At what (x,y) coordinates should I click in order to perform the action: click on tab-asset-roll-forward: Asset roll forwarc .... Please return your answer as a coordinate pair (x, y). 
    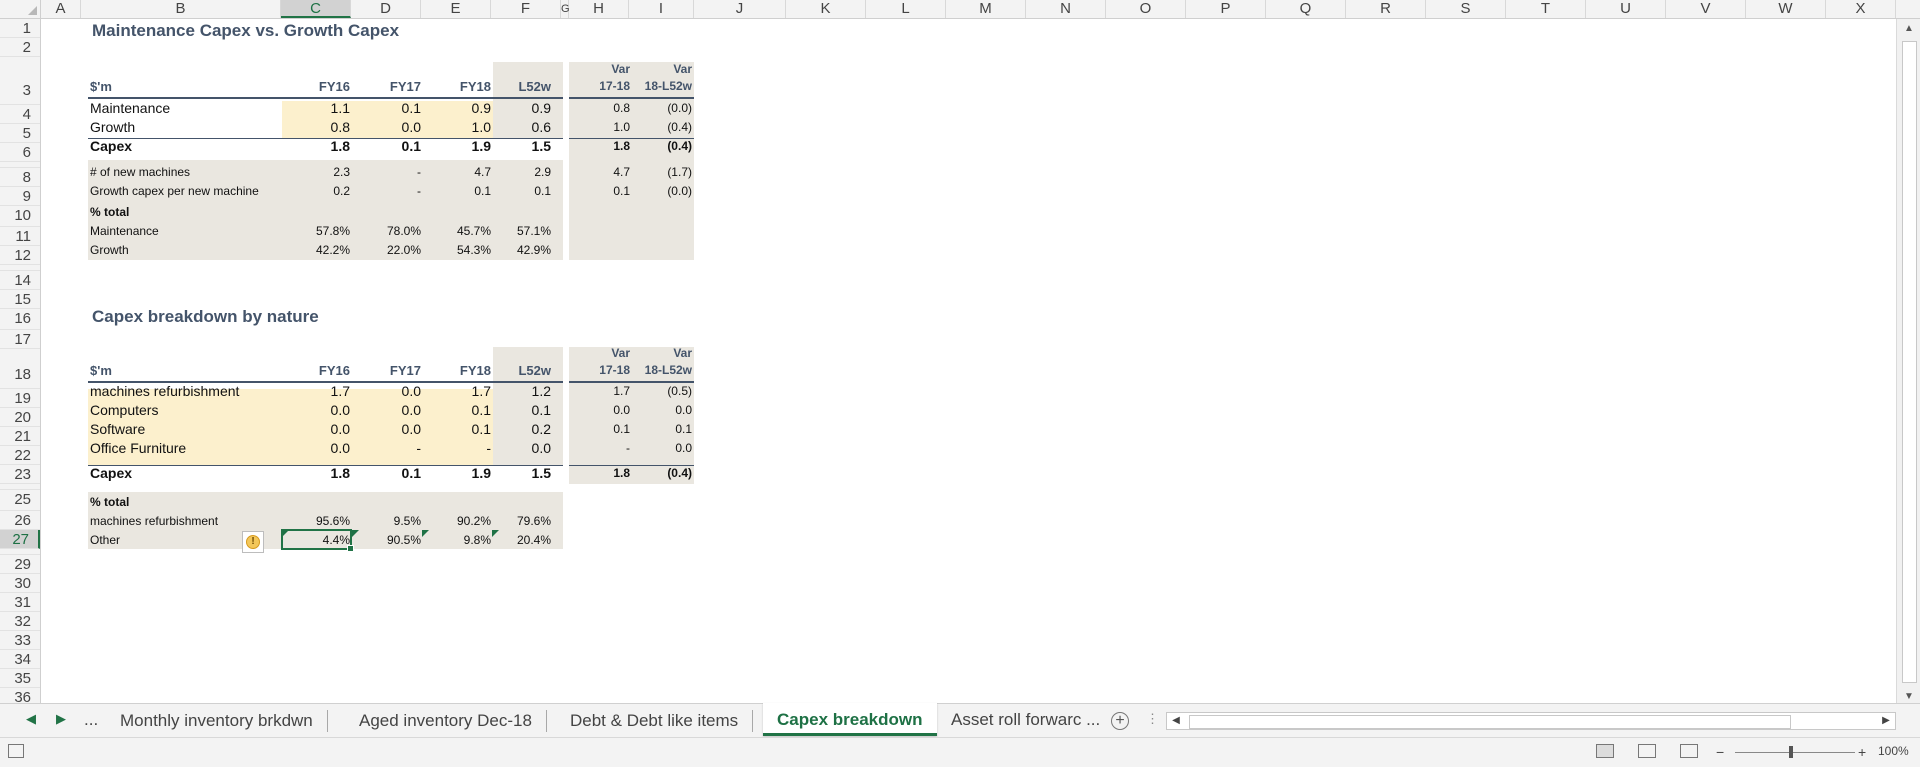
    Looking at the image, I should click on (1025, 720).